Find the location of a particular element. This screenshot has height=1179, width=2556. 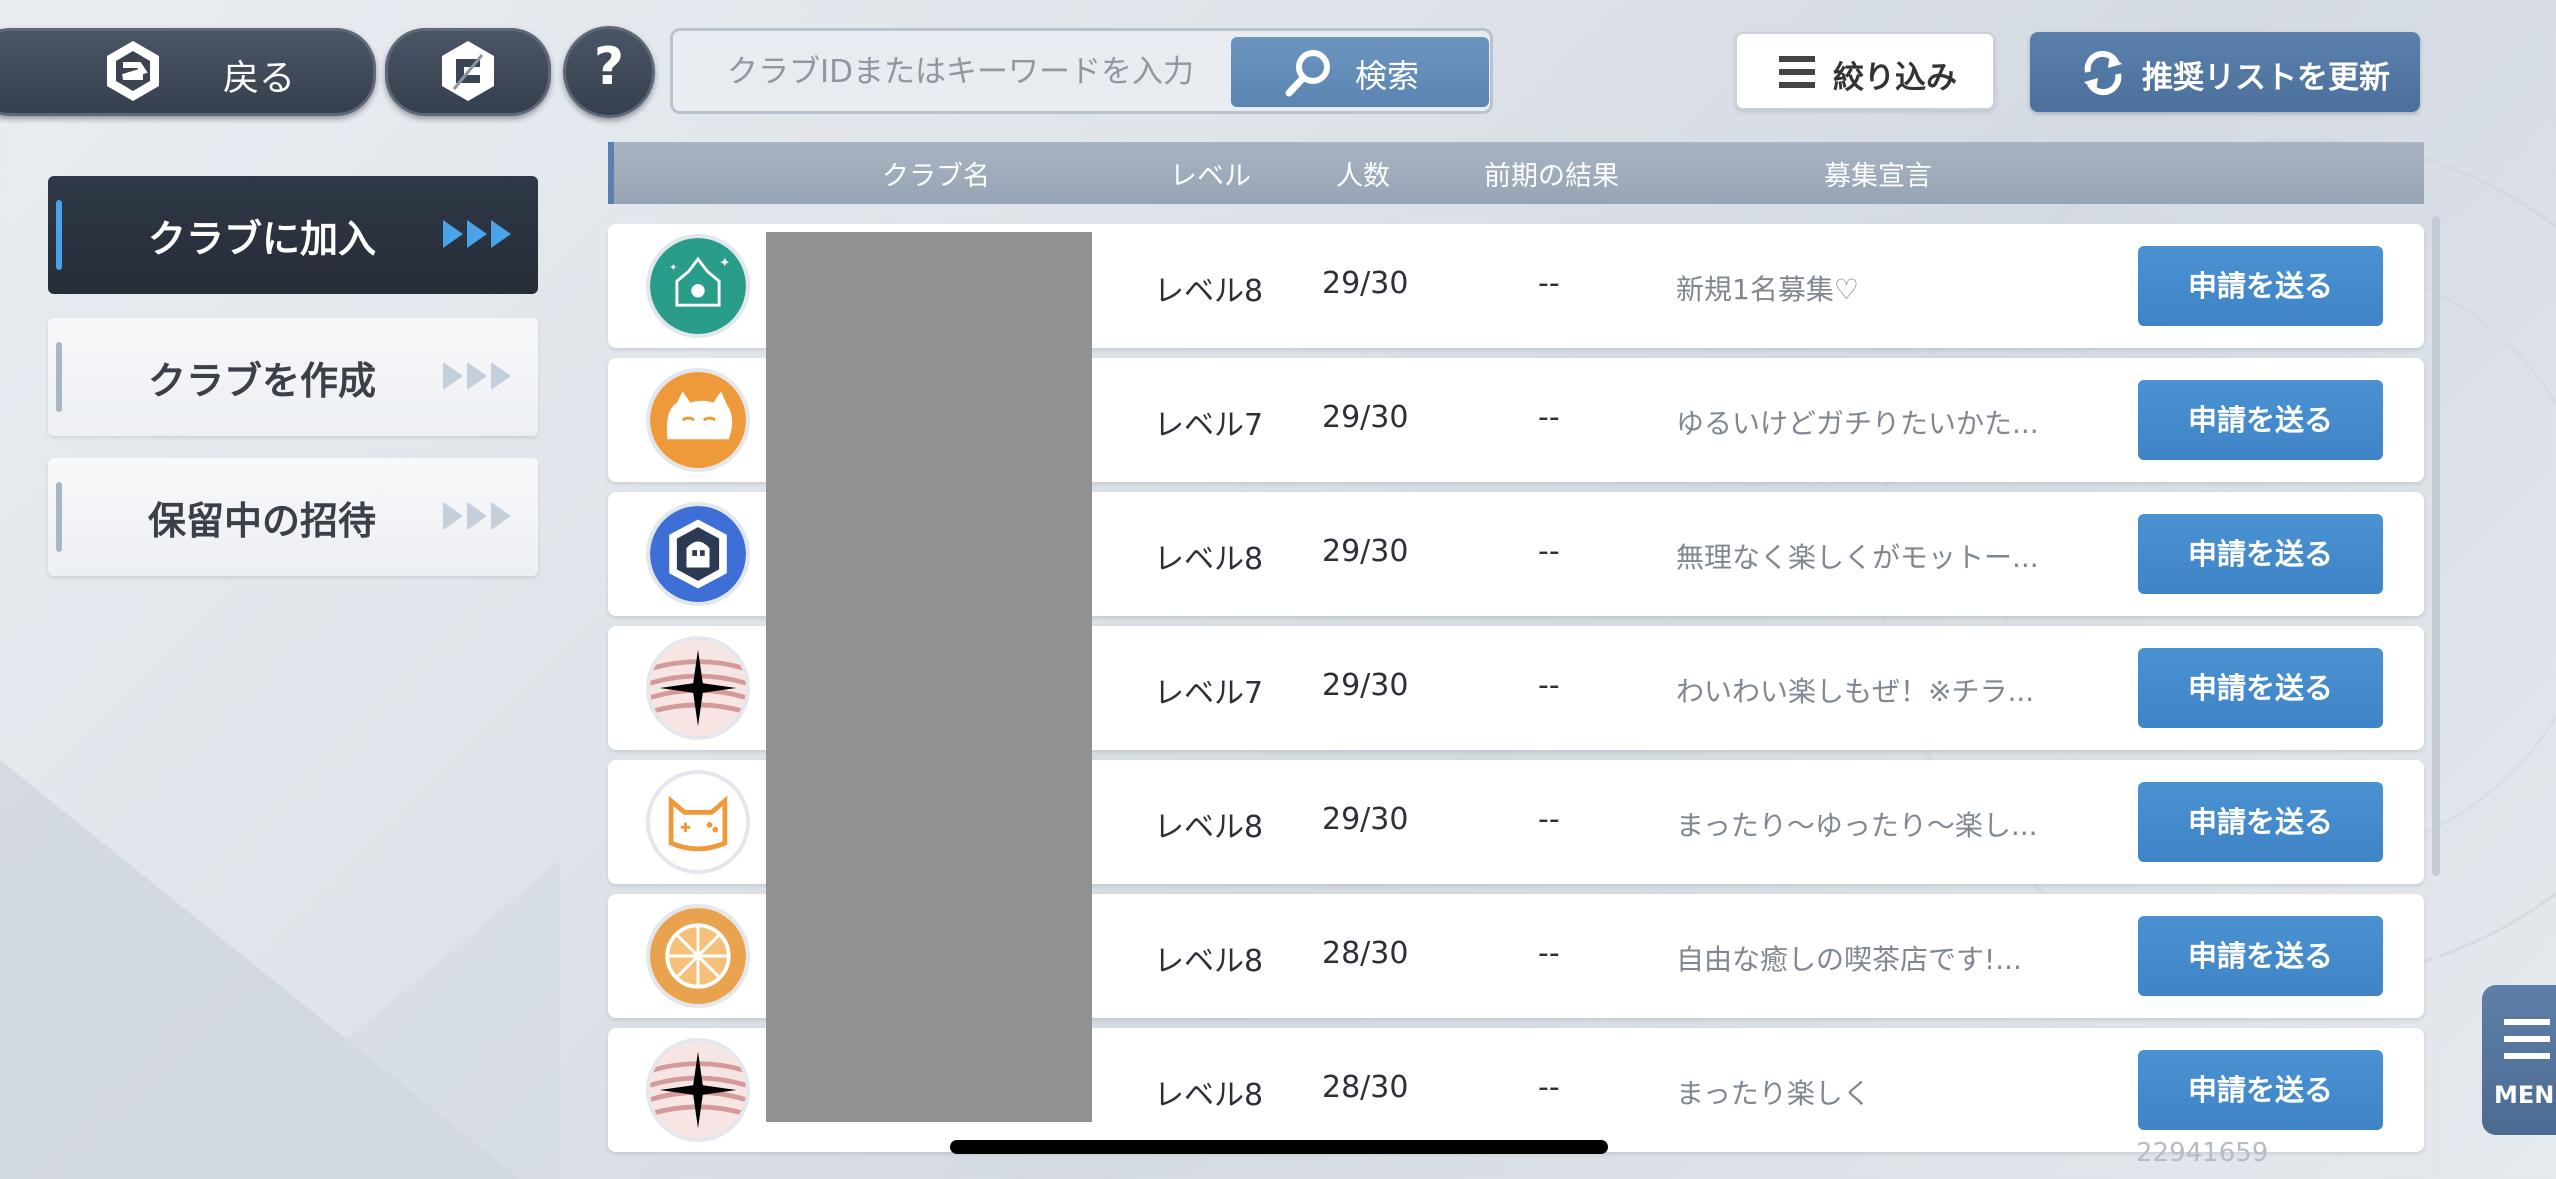

blue-hexagon-ghost-icon is located at coordinates (698, 554).